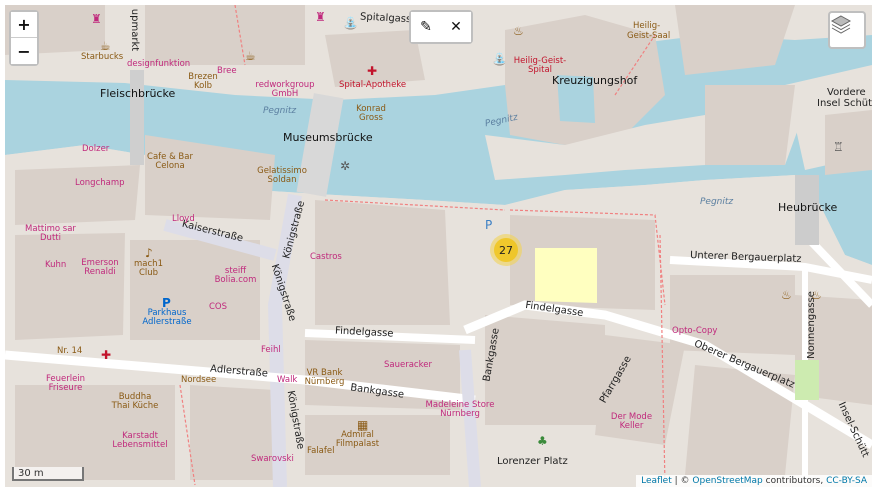  I want to click on edit-layers-button: ✎, so click(426, 27).